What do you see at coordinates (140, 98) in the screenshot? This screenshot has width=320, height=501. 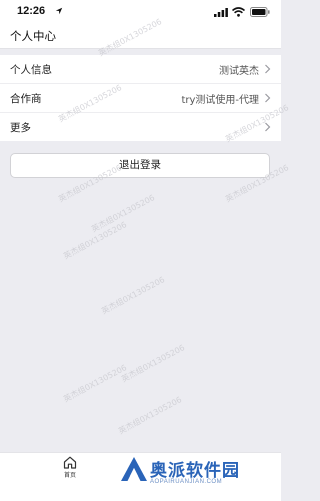 I see `menu-item-partner: 合作商 try测试使用-代理` at bounding box center [140, 98].